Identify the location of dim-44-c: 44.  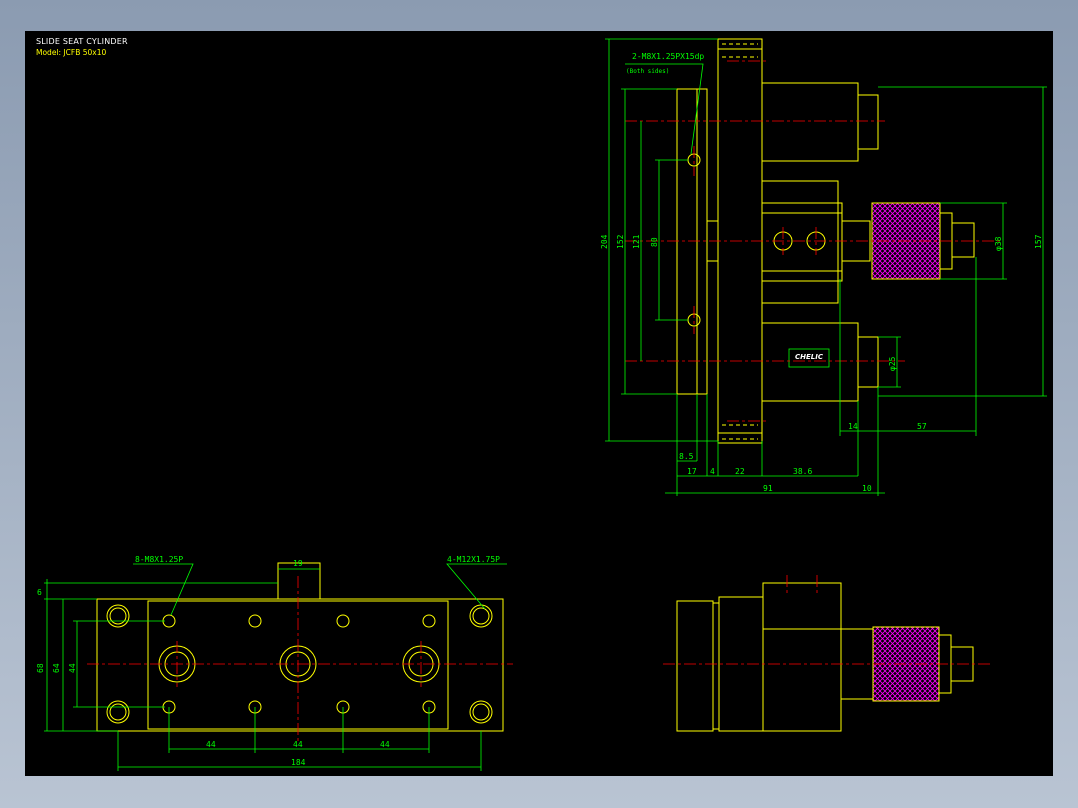
(385, 744).